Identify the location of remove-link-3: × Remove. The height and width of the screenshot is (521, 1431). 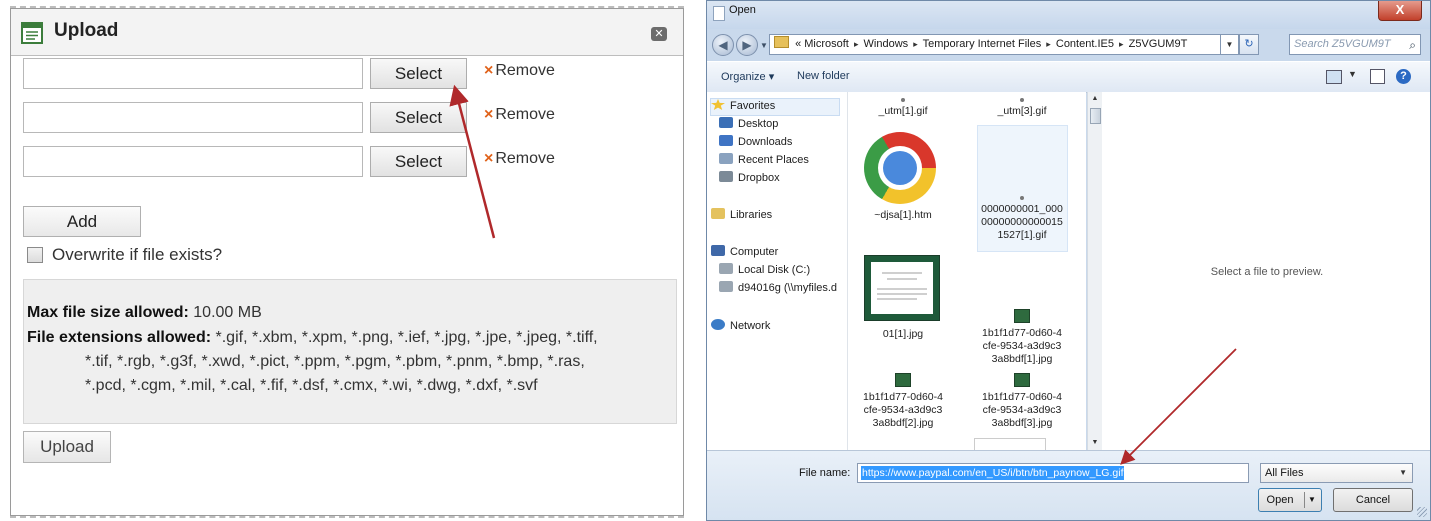
(519, 159).